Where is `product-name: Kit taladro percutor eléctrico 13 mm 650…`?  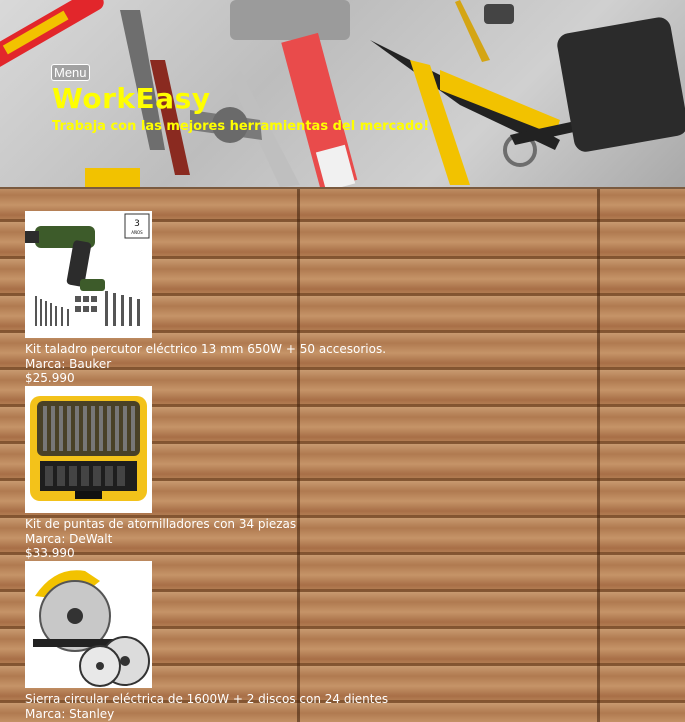
product-name: Kit taladro percutor eléctrico 13 mm 650… is located at coordinates (235, 349).